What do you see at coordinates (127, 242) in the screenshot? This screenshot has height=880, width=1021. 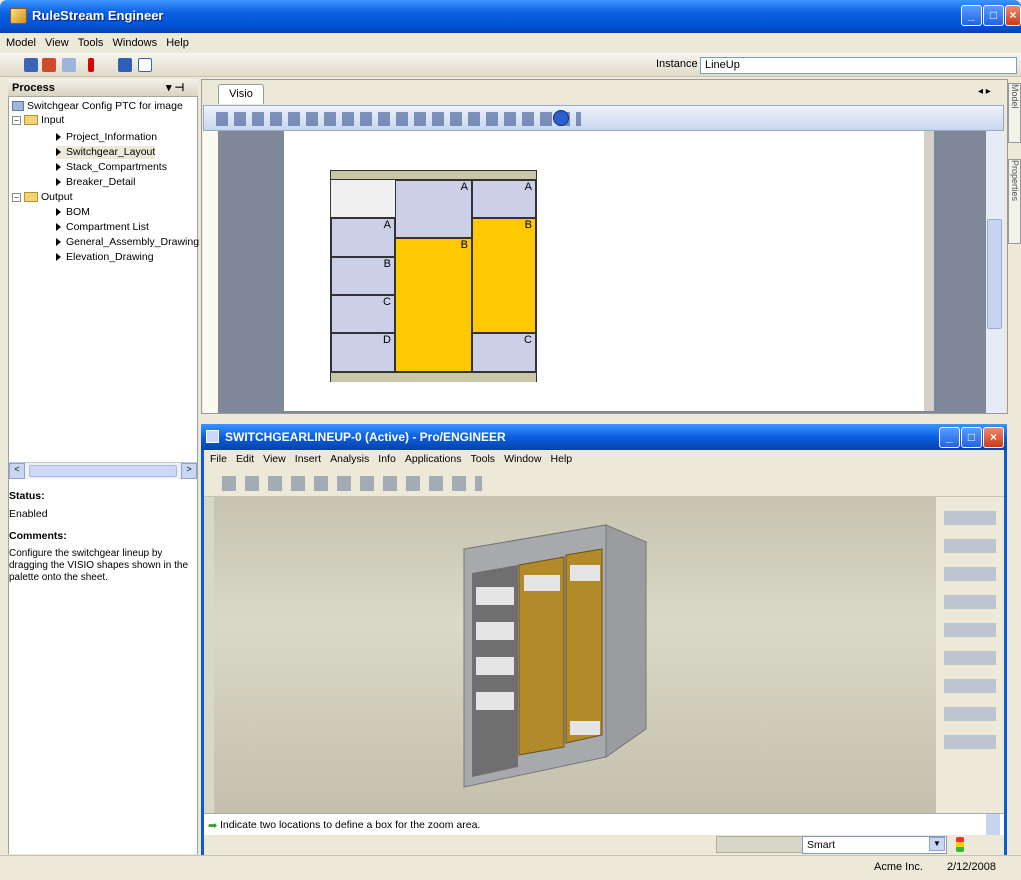 I see `tree-output-item: General_Assembly_Drawing` at bounding box center [127, 242].